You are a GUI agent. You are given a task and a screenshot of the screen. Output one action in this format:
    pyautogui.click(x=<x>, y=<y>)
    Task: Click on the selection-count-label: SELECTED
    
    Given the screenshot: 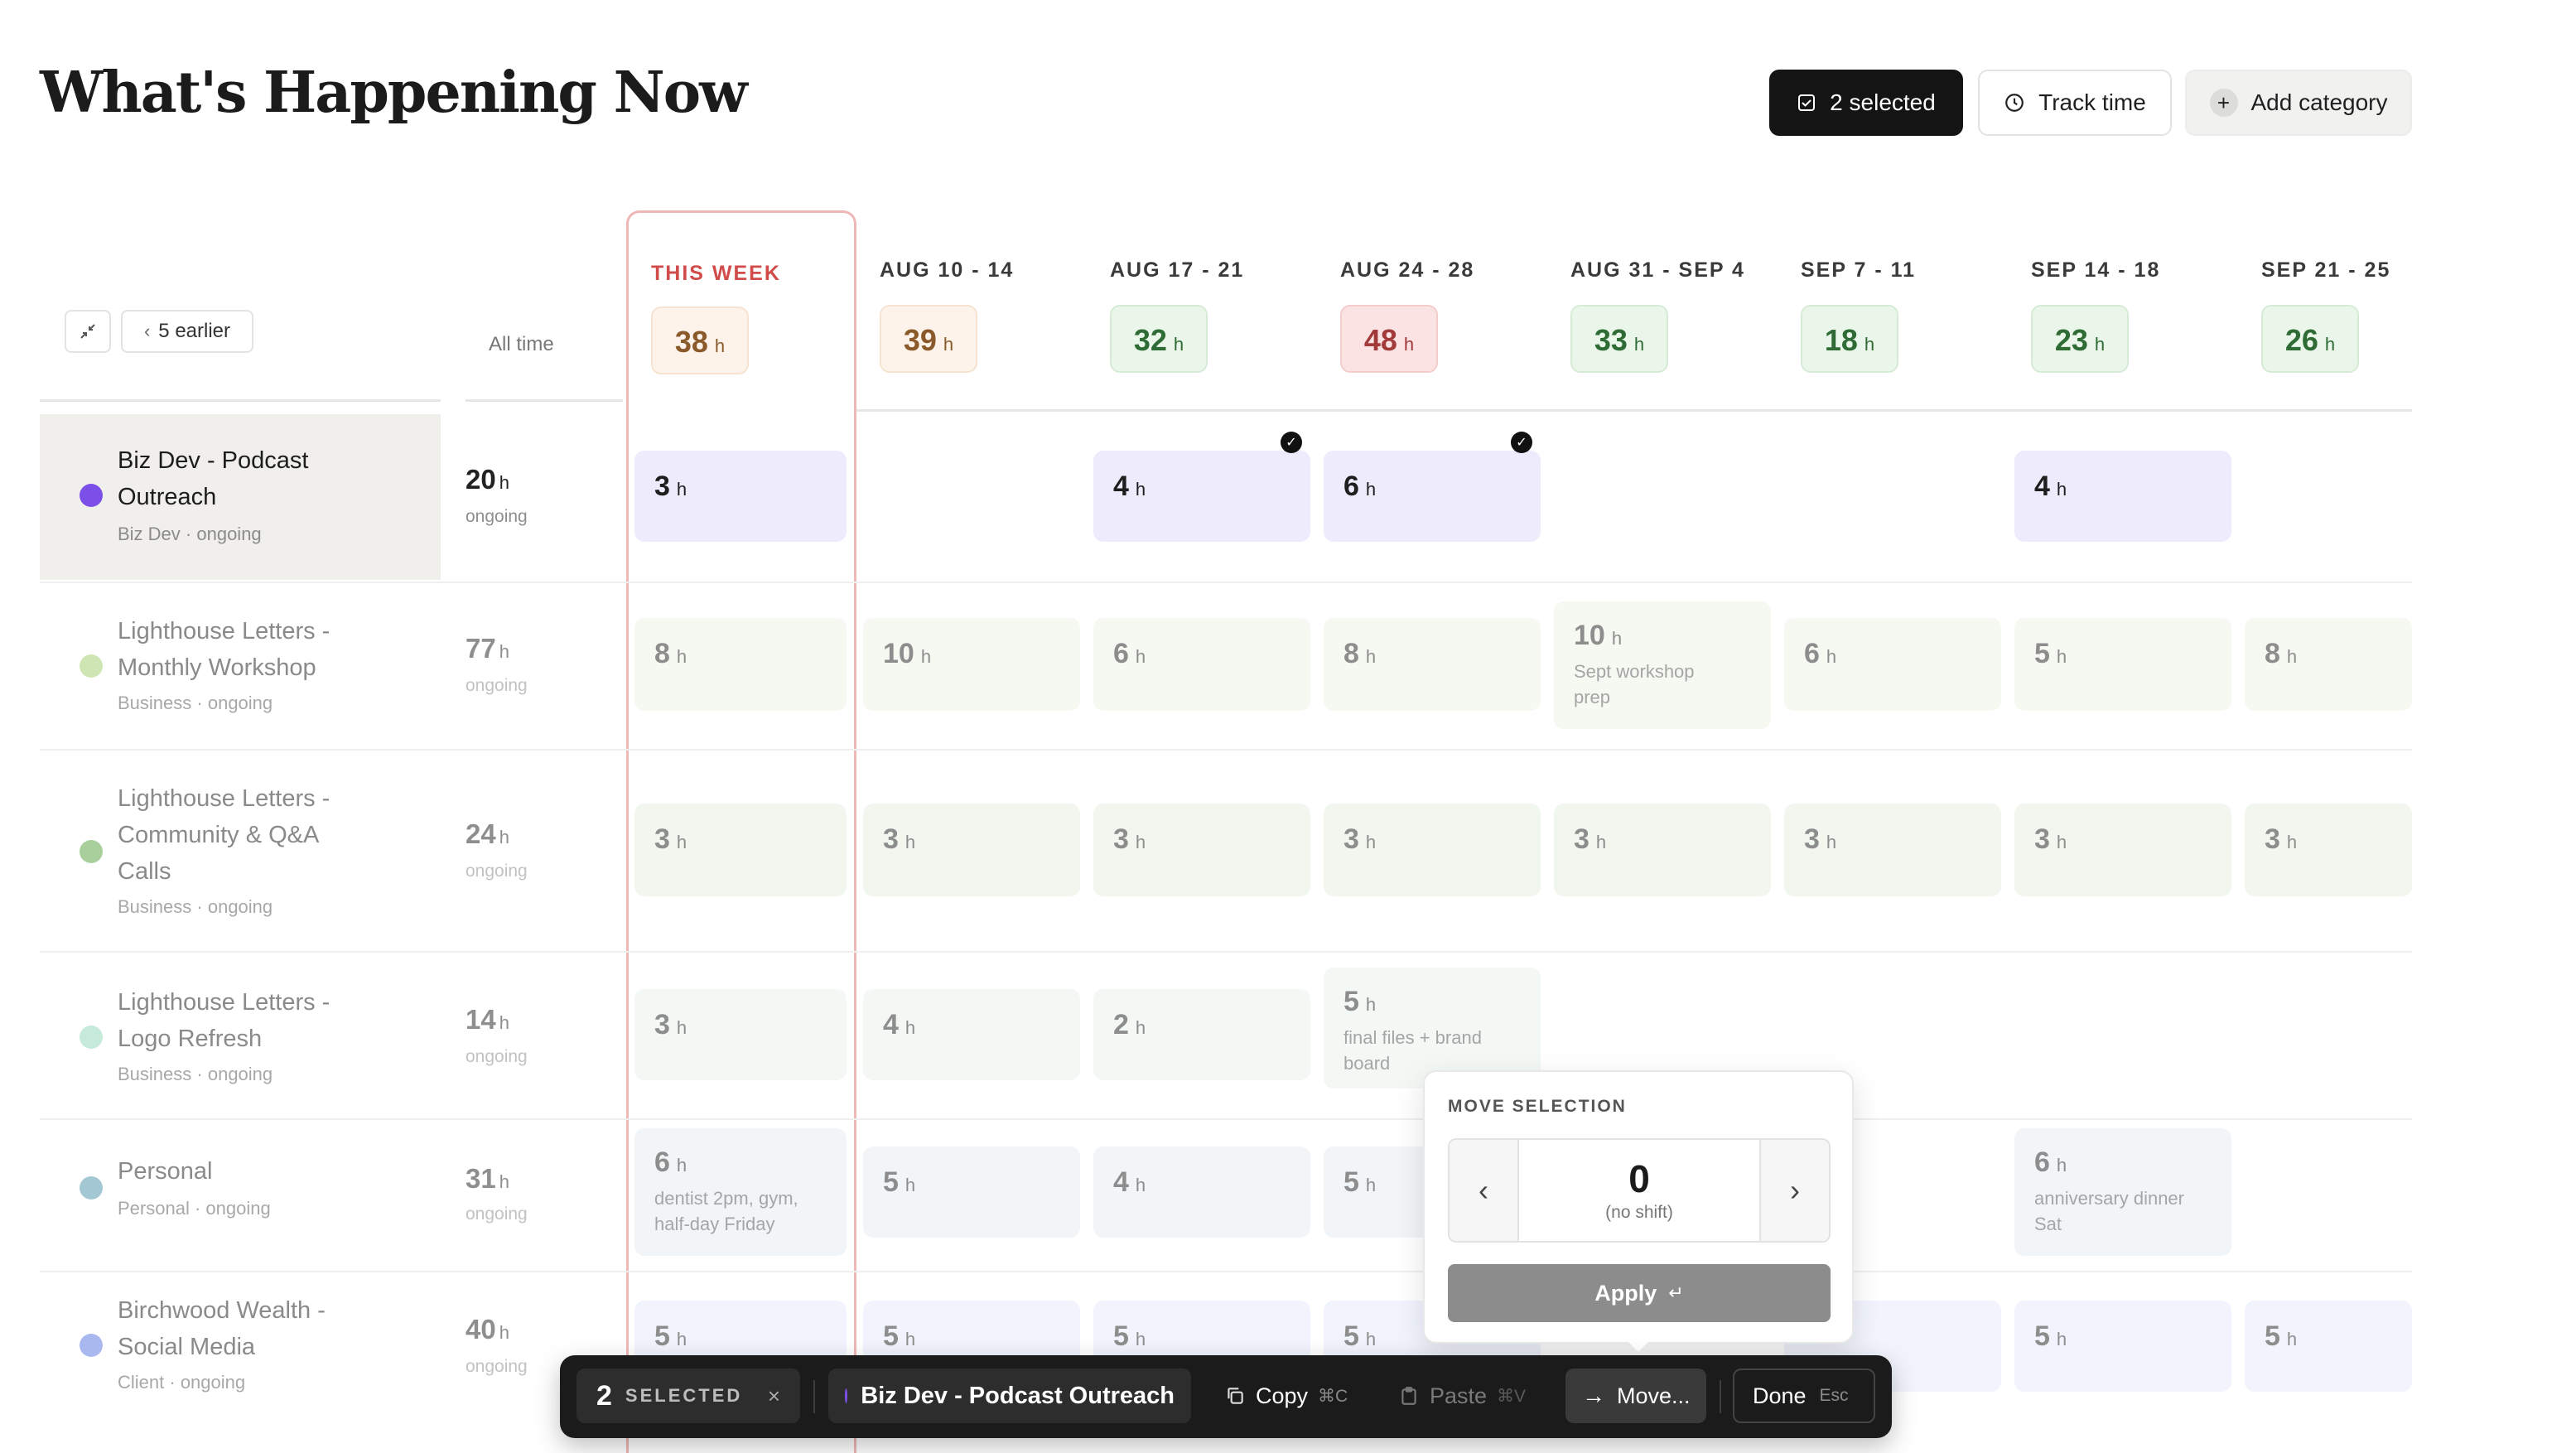 What is the action you would take?
    pyautogui.click(x=684, y=1395)
    